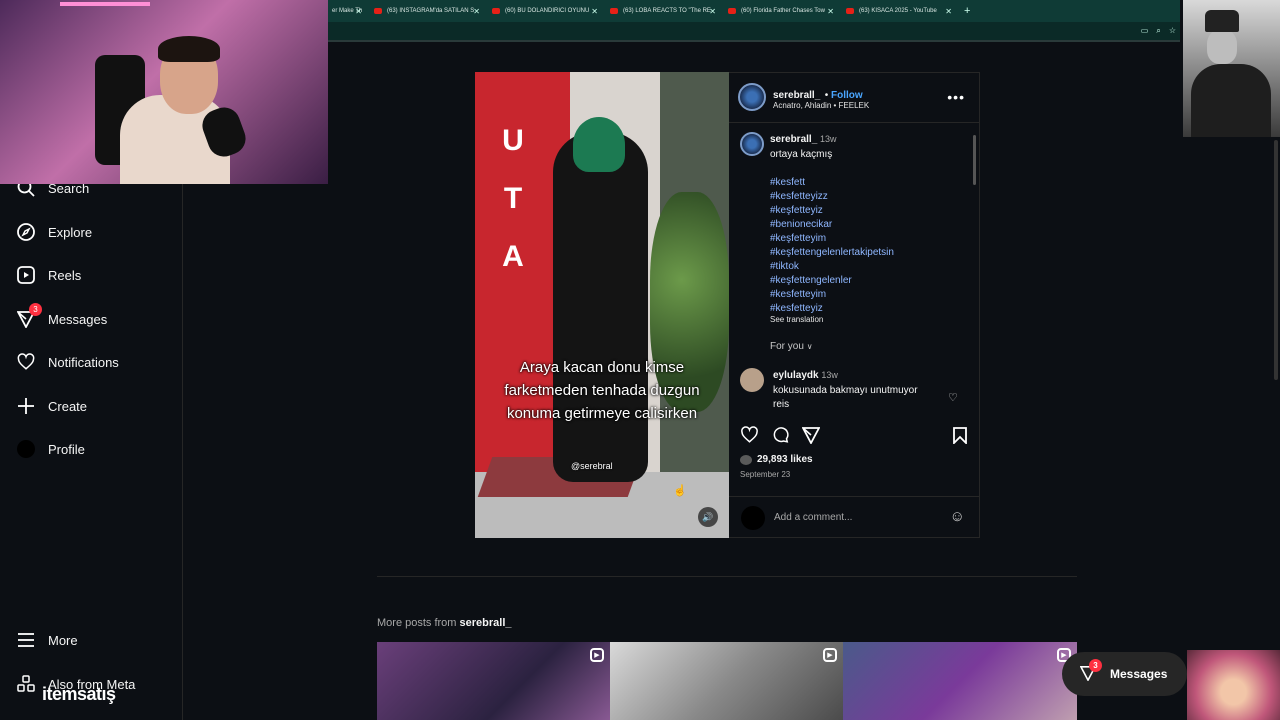 The image size is (1280, 720). Describe the element at coordinates (68, 406) in the screenshot. I see `sidebar-item-label: Create` at that location.